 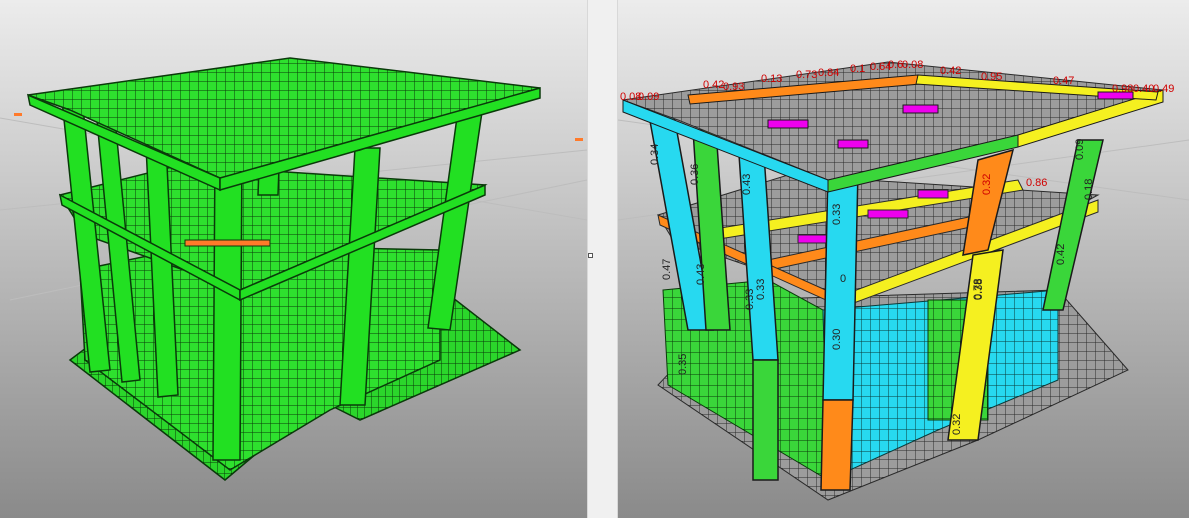 What do you see at coordinates (227, 243) in the screenshot?
I see `highlighted-beam` at bounding box center [227, 243].